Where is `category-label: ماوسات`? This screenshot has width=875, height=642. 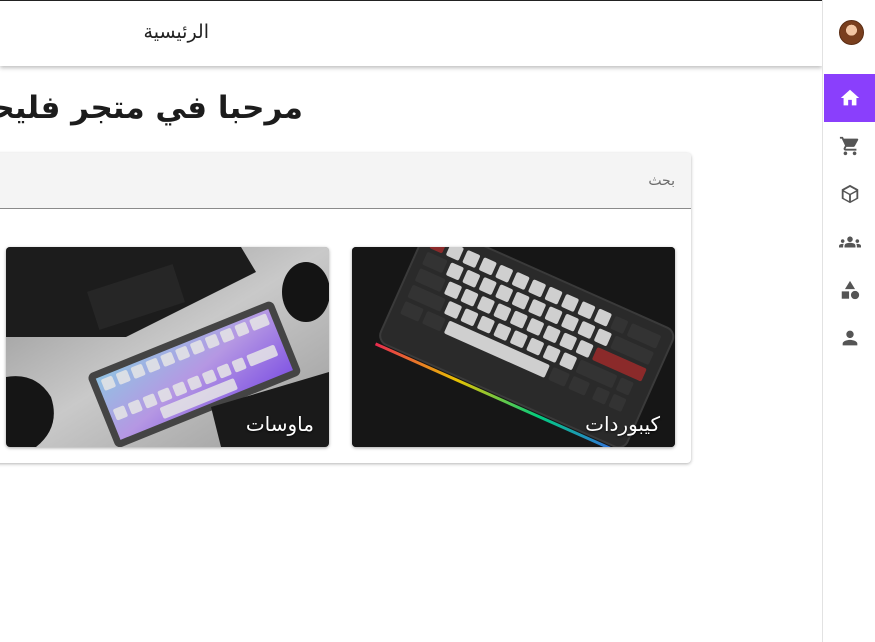 category-label: ماوسات is located at coordinates (279, 424).